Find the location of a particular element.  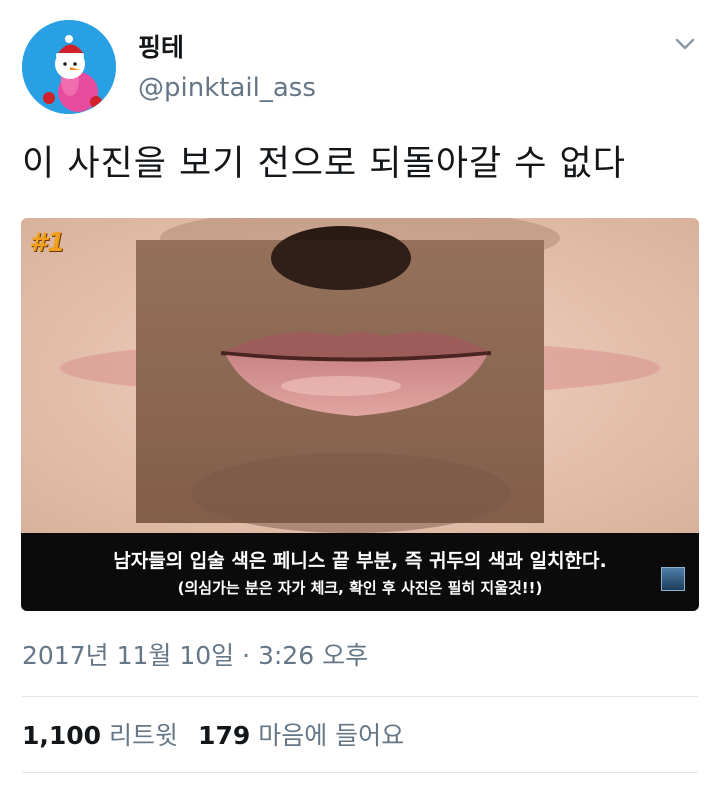

likes-count: 179 is located at coordinates (224, 735).